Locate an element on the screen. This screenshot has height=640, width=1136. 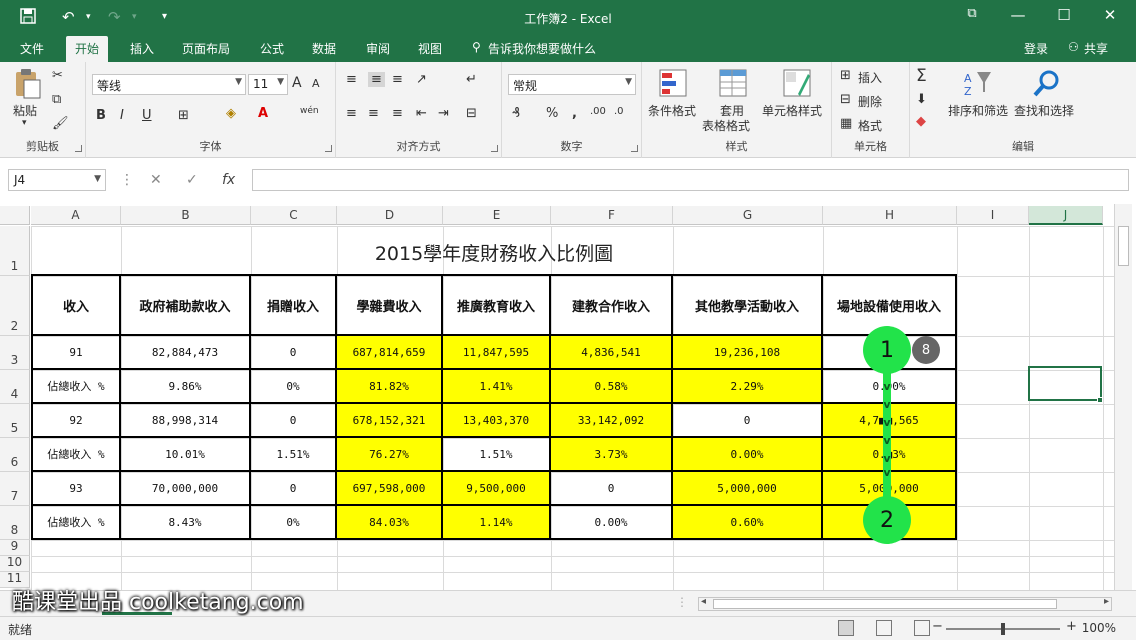
table-cell: 19,236,108 is located at coordinates (748, 353).